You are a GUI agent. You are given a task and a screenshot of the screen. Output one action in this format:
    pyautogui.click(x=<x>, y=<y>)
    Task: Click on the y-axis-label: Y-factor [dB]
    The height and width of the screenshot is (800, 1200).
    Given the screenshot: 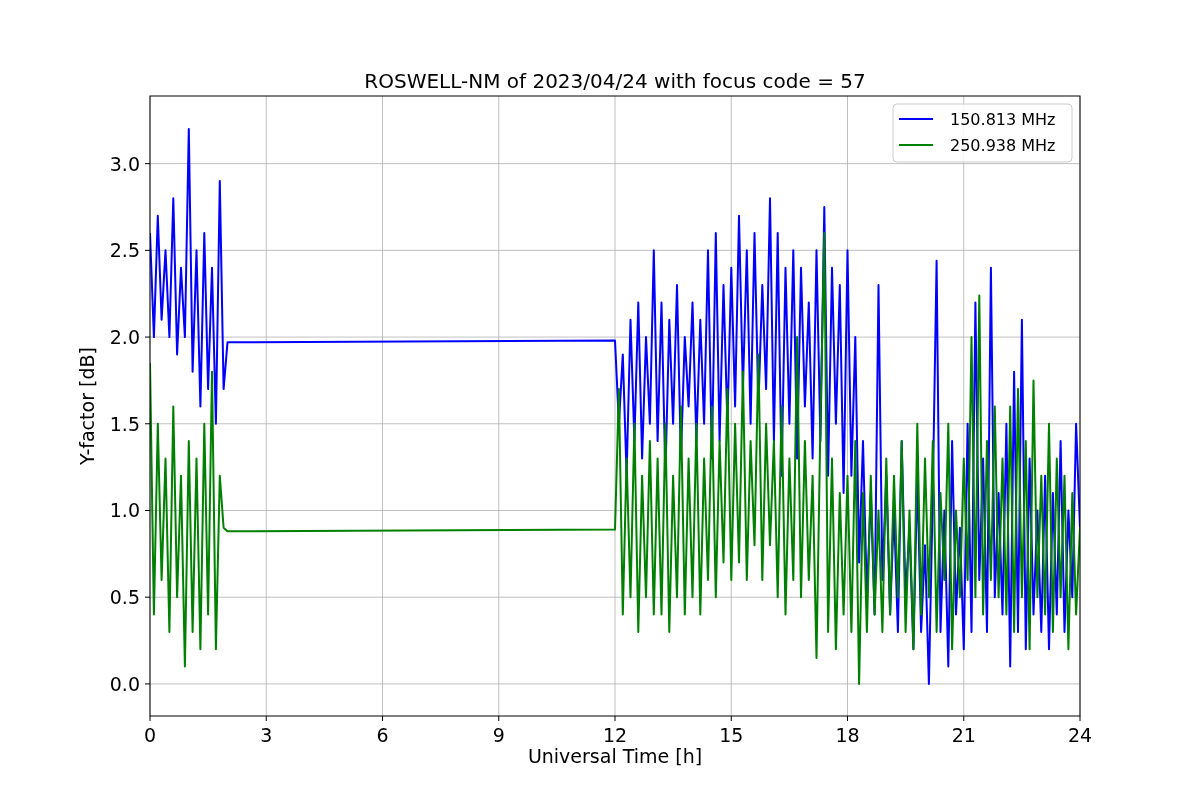 What is the action you would take?
    pyautogui.click(x=87, y=406)
    